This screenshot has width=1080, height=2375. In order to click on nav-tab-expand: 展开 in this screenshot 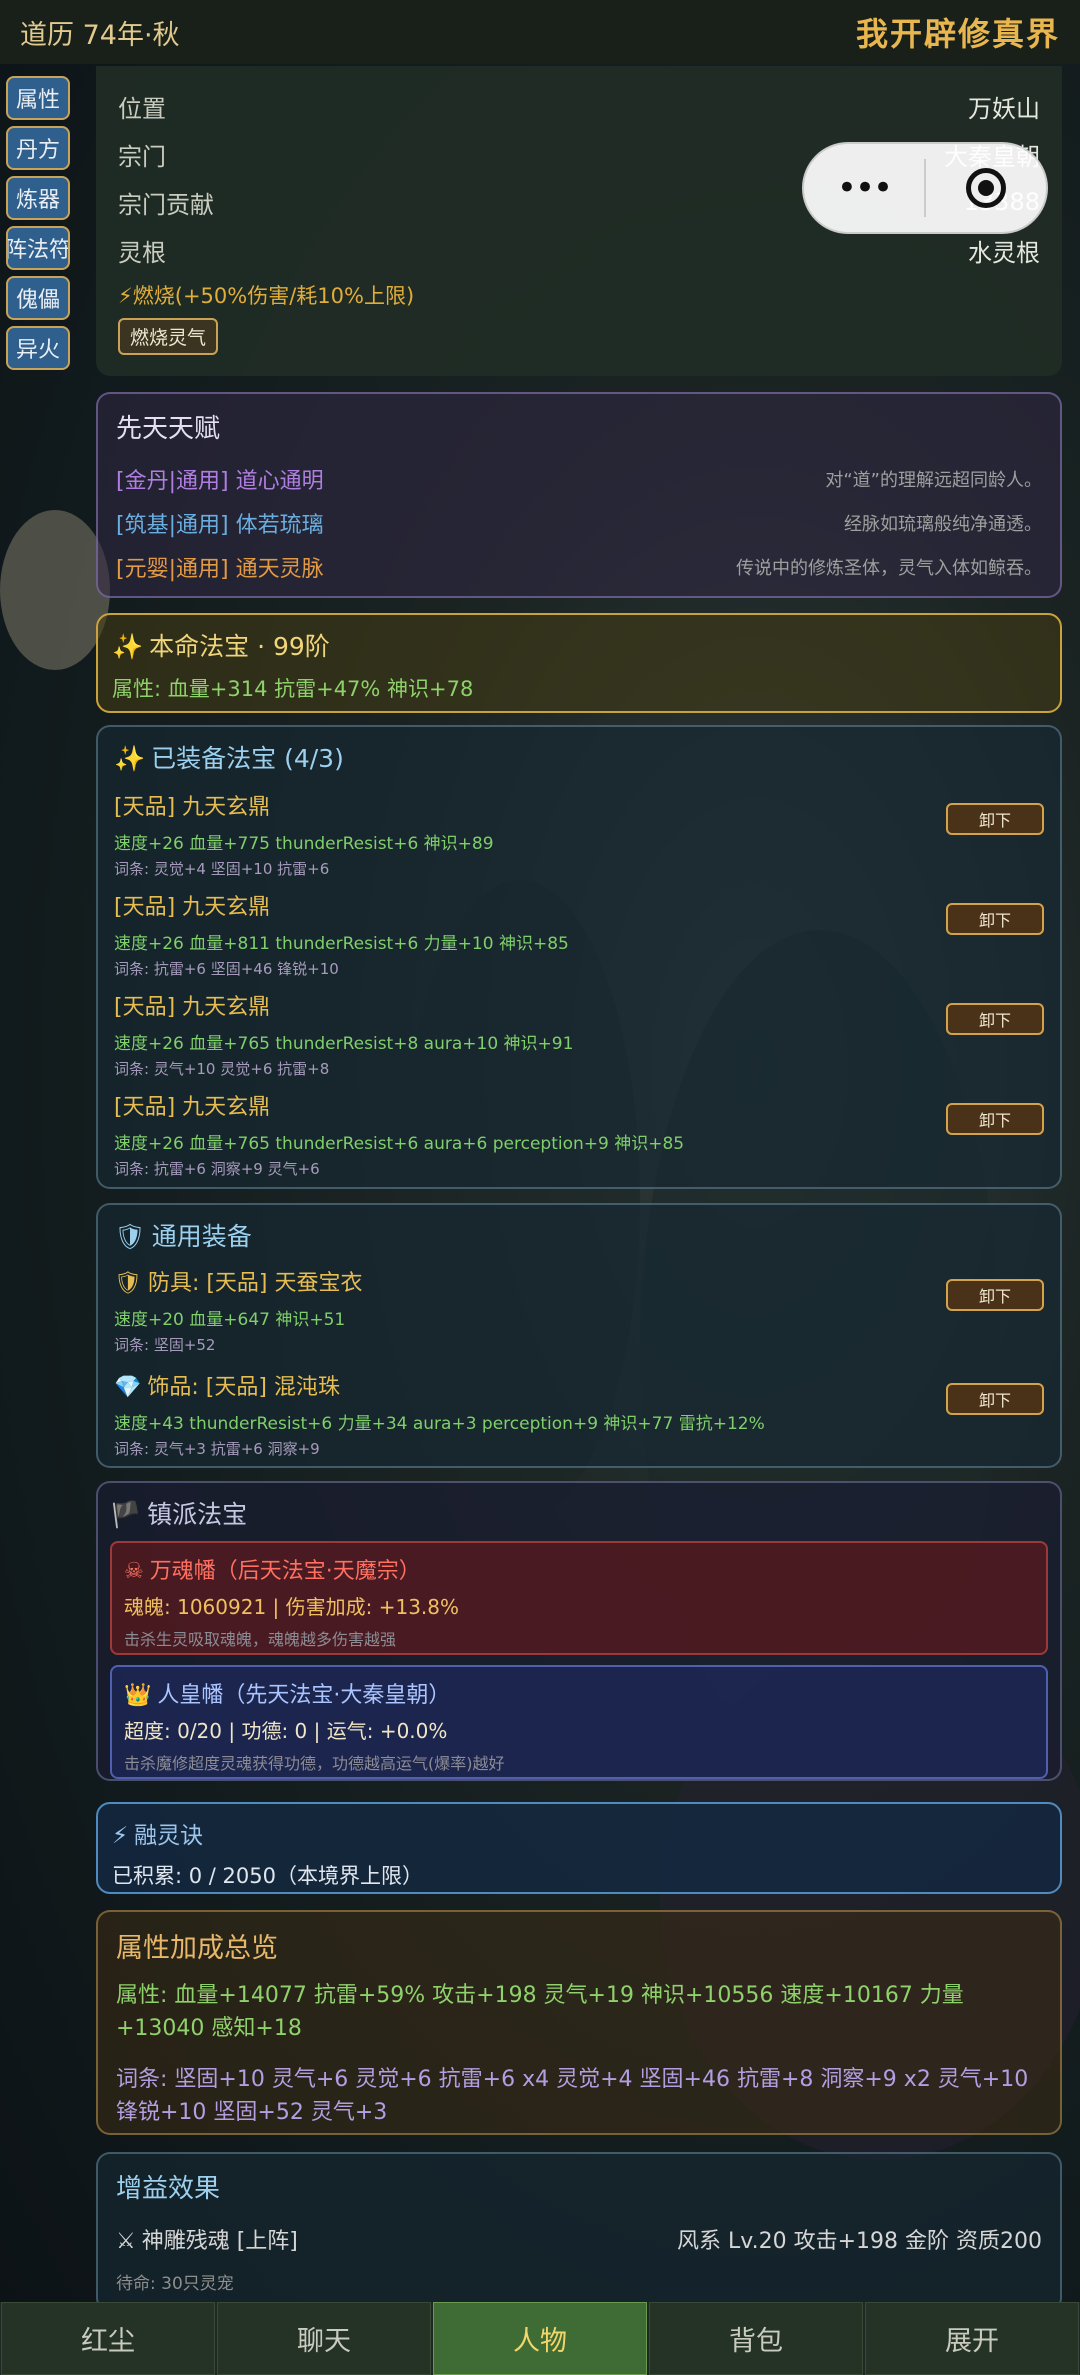, I will do `click(972, 2338)`.